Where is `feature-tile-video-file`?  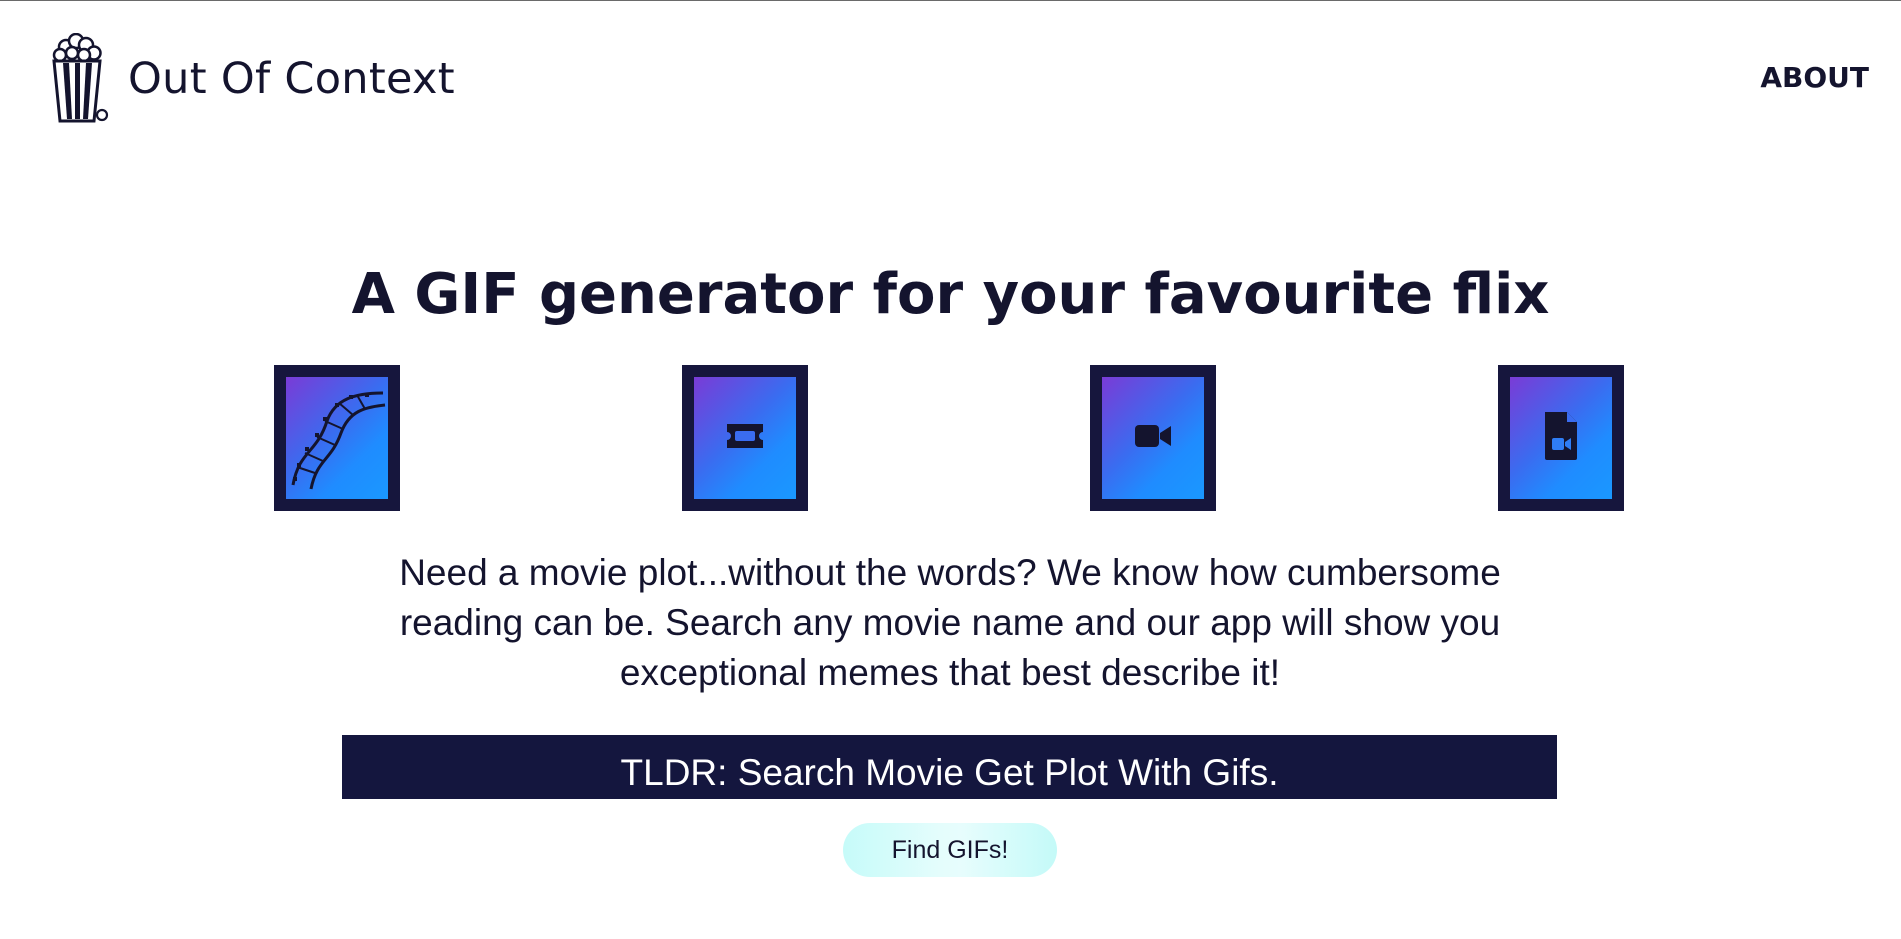
feature-tile-video-file is located at coordinates (1561, 438).